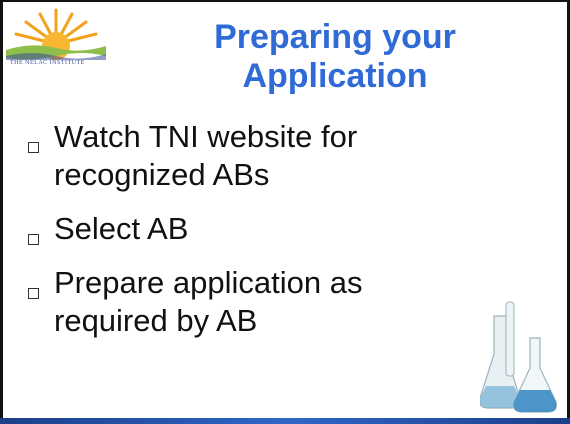  Describe the element at coordinates (56, 34) in the screenshot. I see `sun-logo-icon` at that location.